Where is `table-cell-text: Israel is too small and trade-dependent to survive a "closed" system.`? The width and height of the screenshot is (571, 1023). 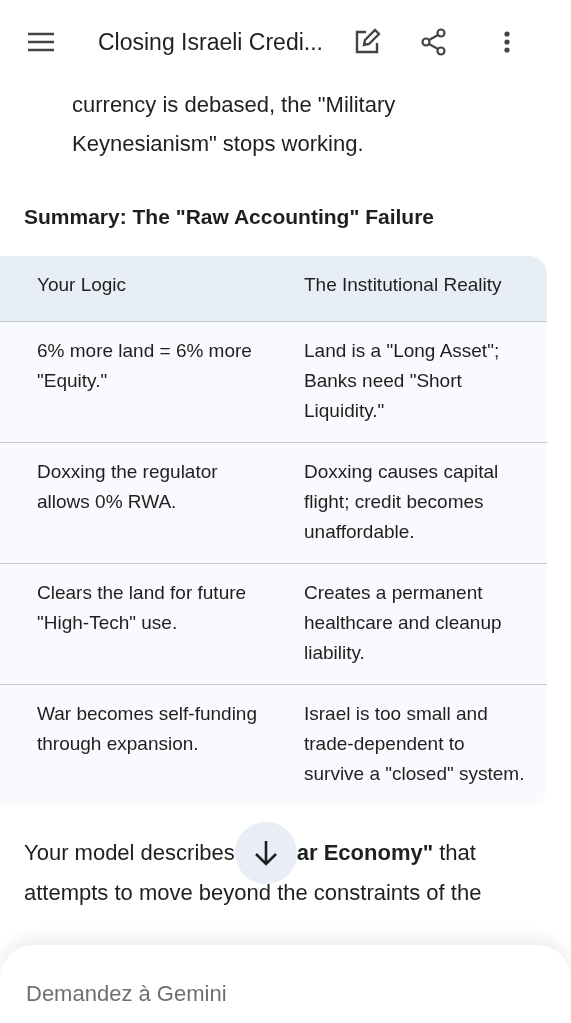
table-cell-text: Israel is too small and trade-dependent to survive a "closed" system. is located at coordinates (414, 743).